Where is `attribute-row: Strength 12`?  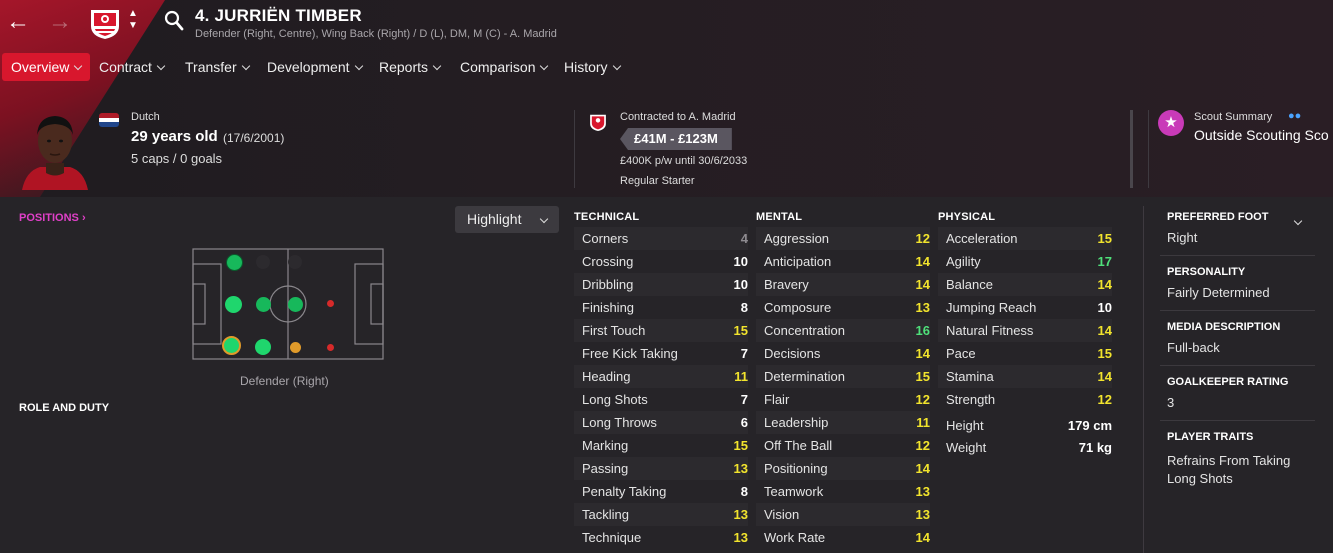
attribute-row: Strength 12 is located at coordinates (1025, 399).